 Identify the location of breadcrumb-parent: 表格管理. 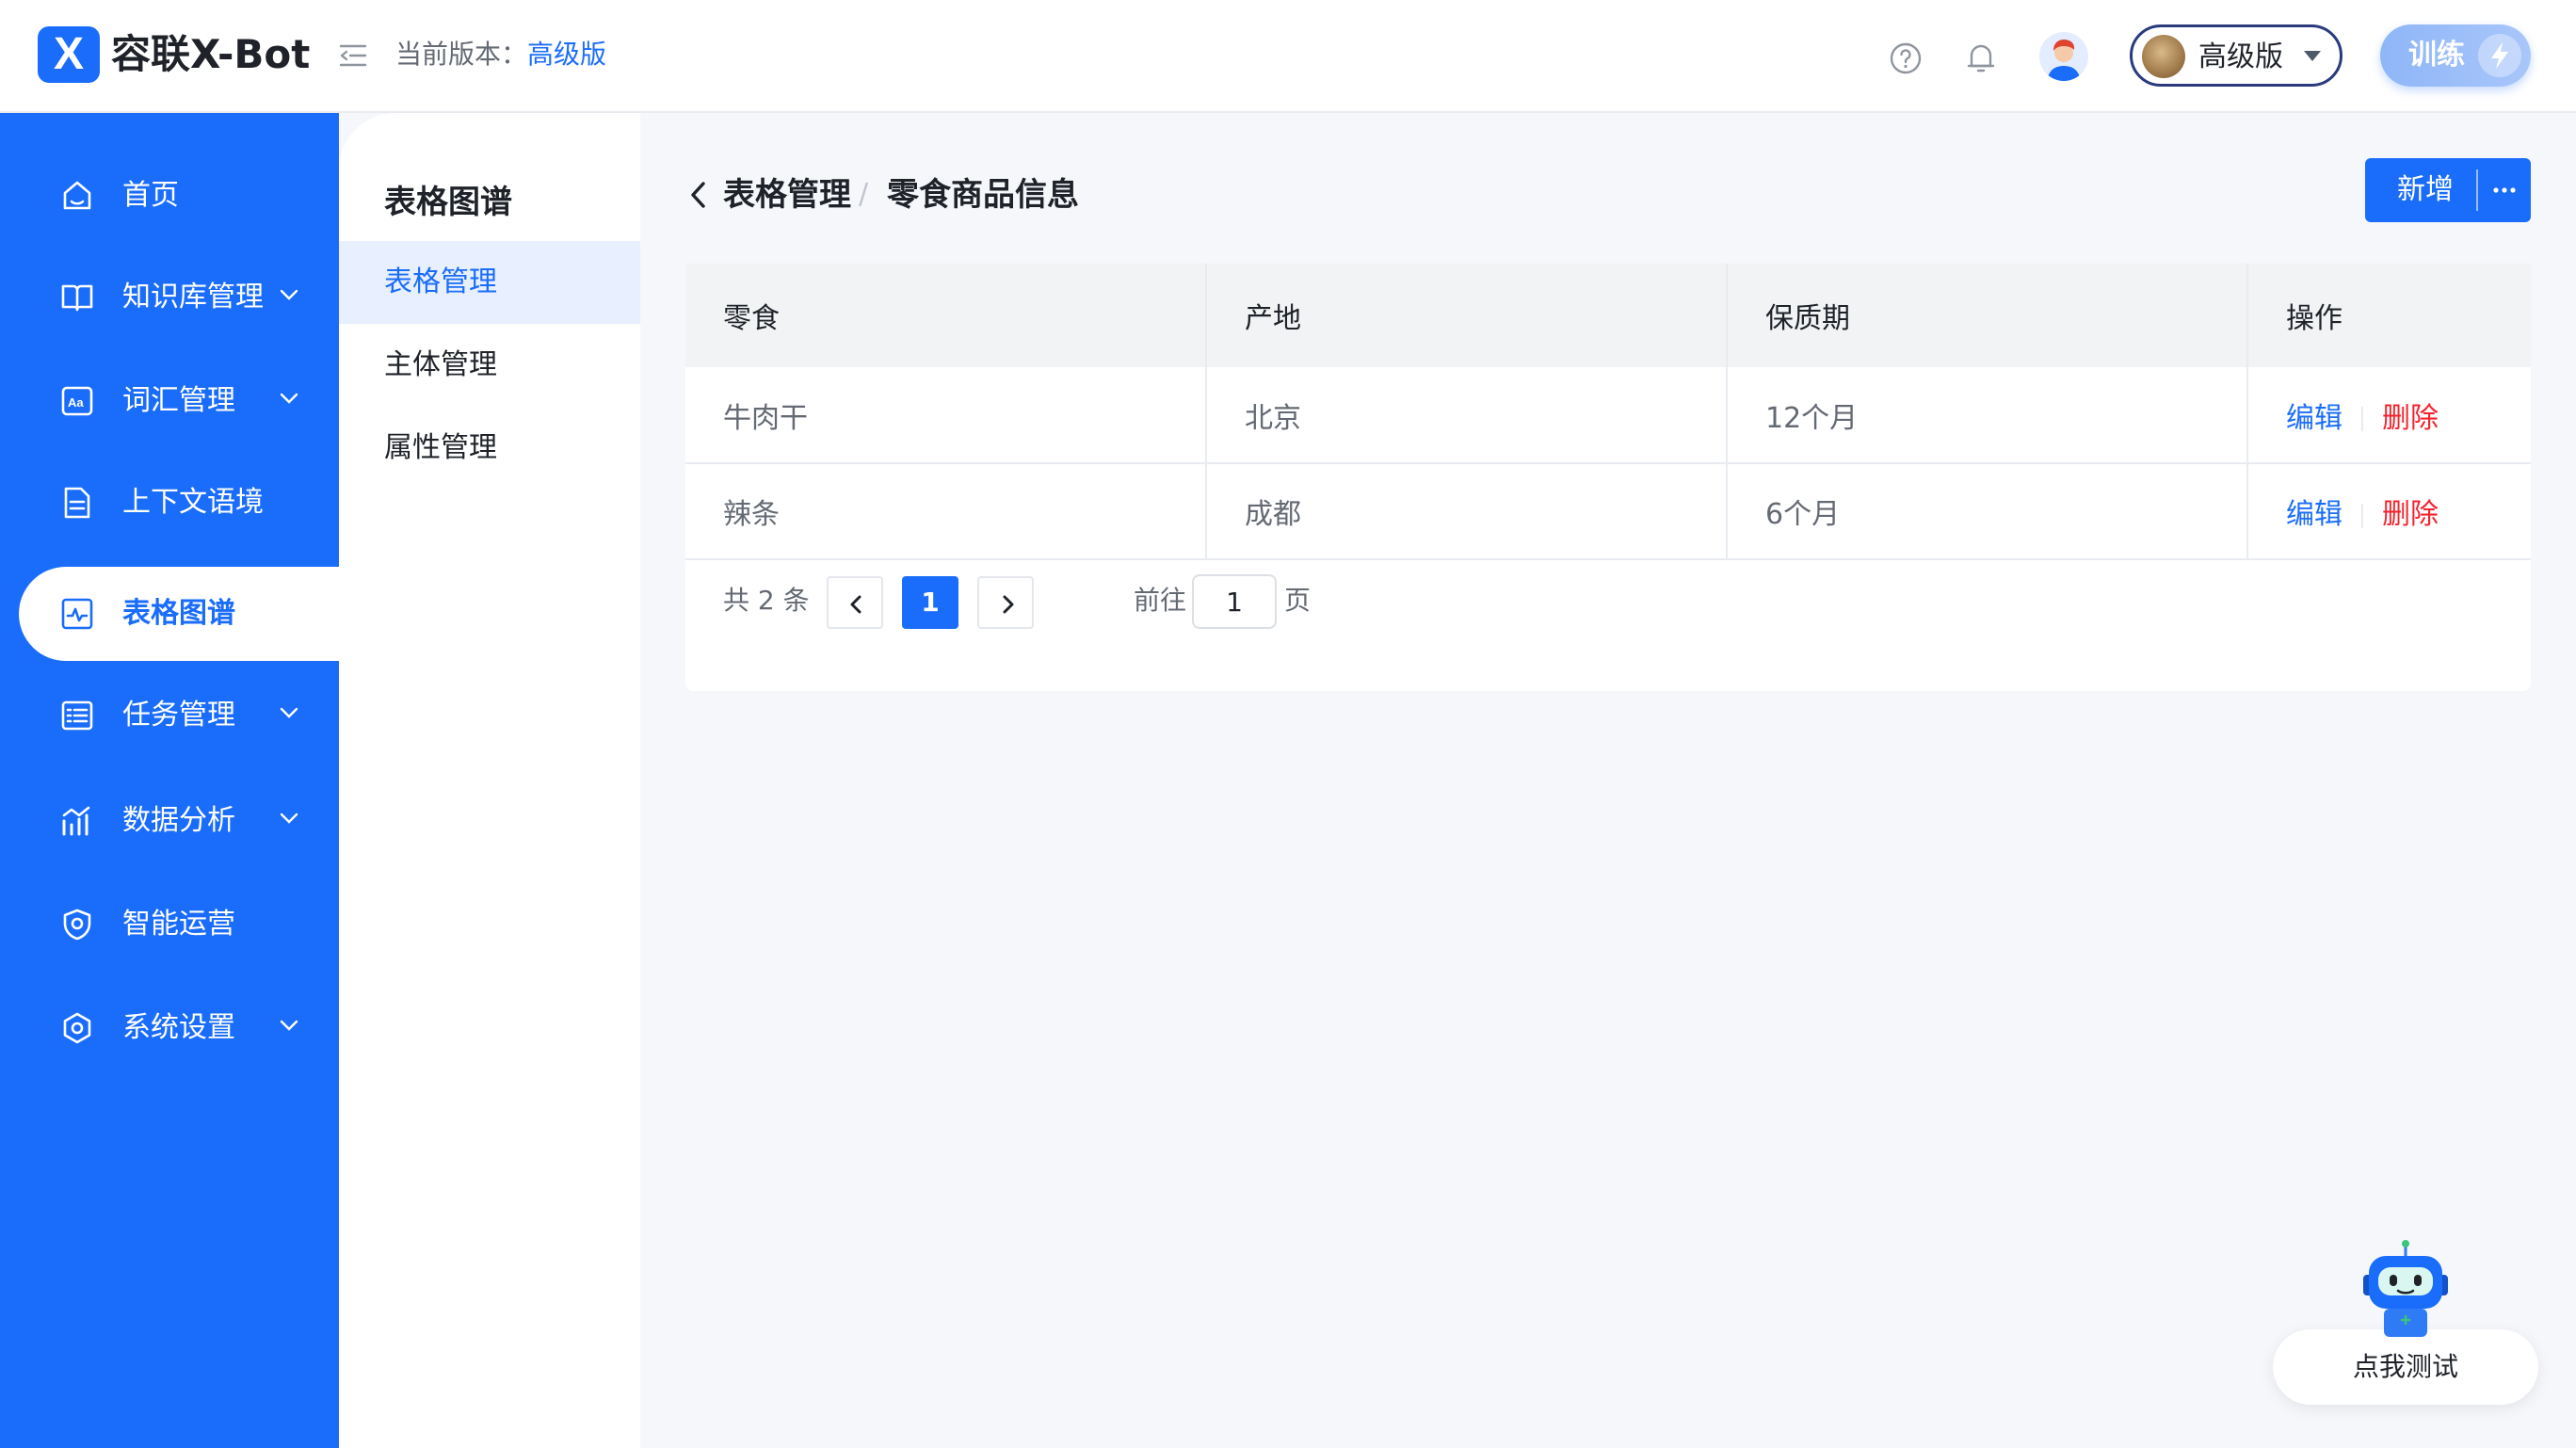
(787, 194).